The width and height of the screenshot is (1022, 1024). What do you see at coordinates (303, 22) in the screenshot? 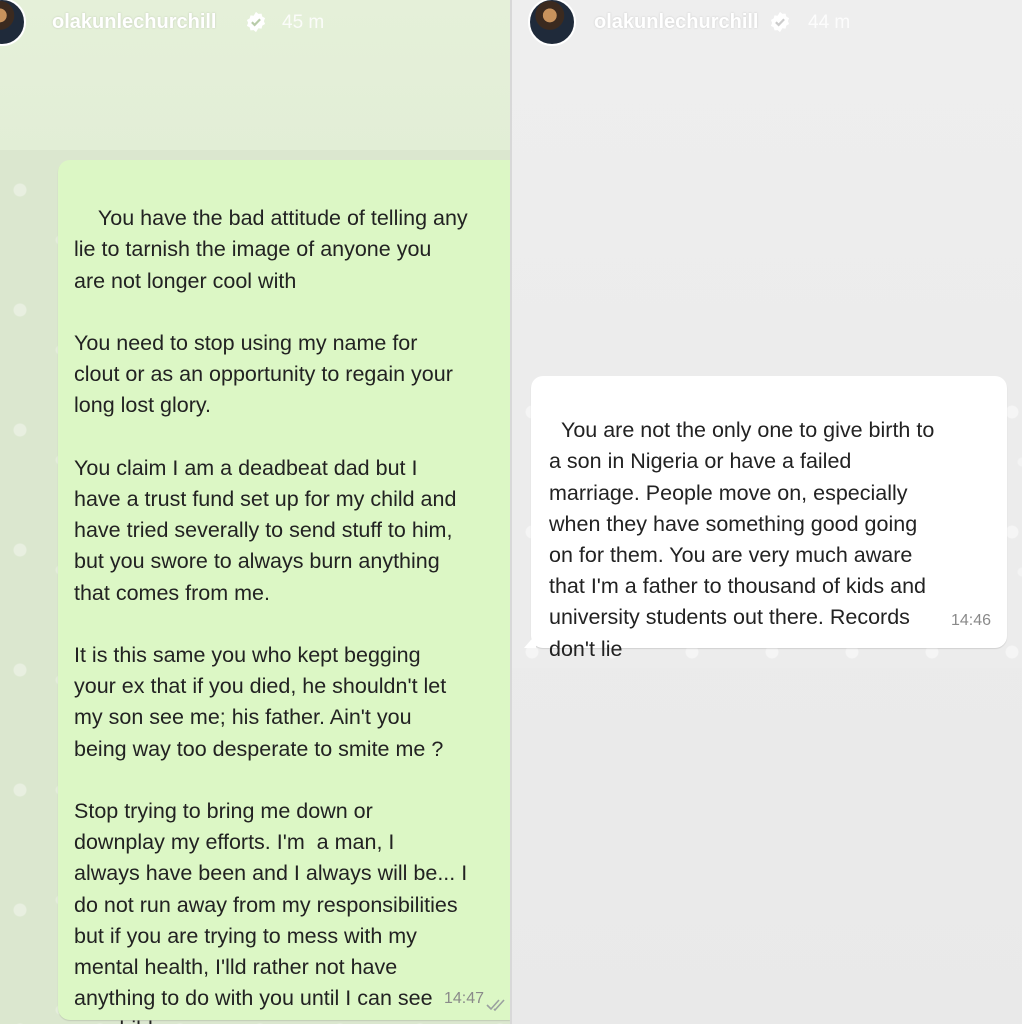
I see `story-time-ago: 45 m` at bounding box center [303, 22].